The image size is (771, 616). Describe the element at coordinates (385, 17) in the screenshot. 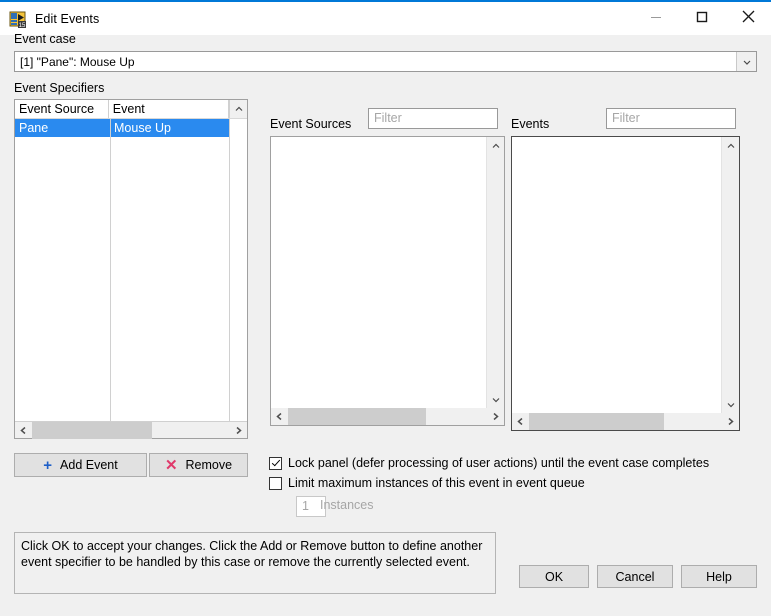

I see `title-bar: 15 Edit Events` at that location.